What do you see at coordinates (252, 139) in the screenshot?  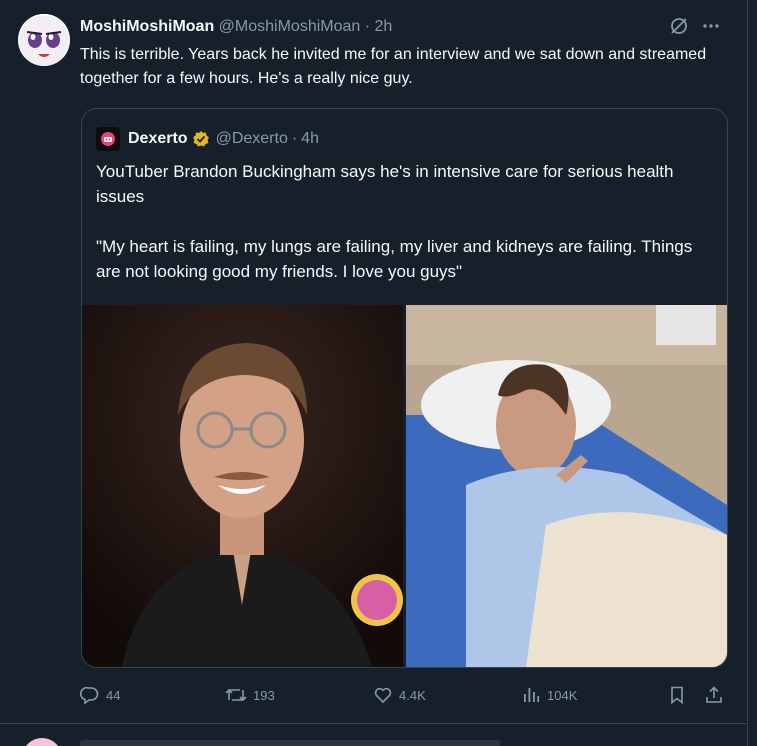 I see `quote-author-handle: @Dexerto` at bounding box center [252, 139].